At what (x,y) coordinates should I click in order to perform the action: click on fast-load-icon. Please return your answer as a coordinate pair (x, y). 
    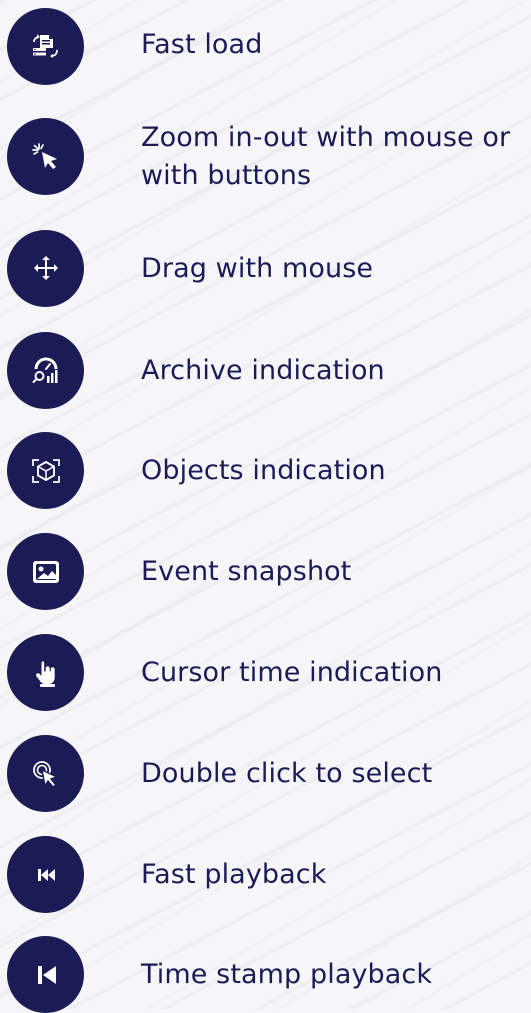
    Looking at the image, I should click on (45, 46).